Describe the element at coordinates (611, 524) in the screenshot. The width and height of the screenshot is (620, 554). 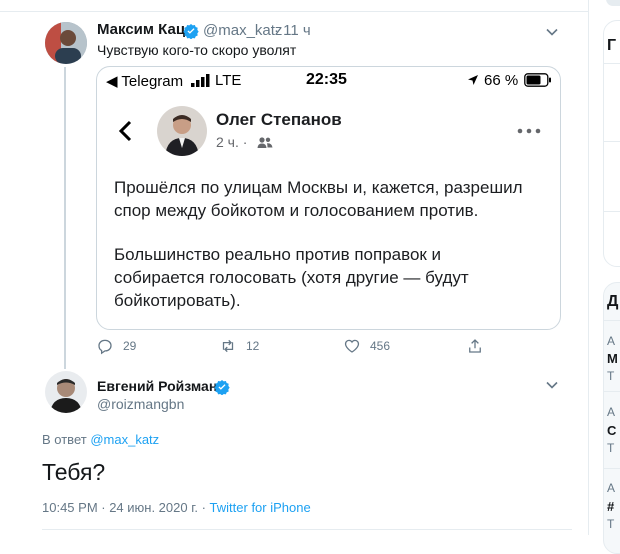
I see `sidebar-row3-tail: Т` at that location.